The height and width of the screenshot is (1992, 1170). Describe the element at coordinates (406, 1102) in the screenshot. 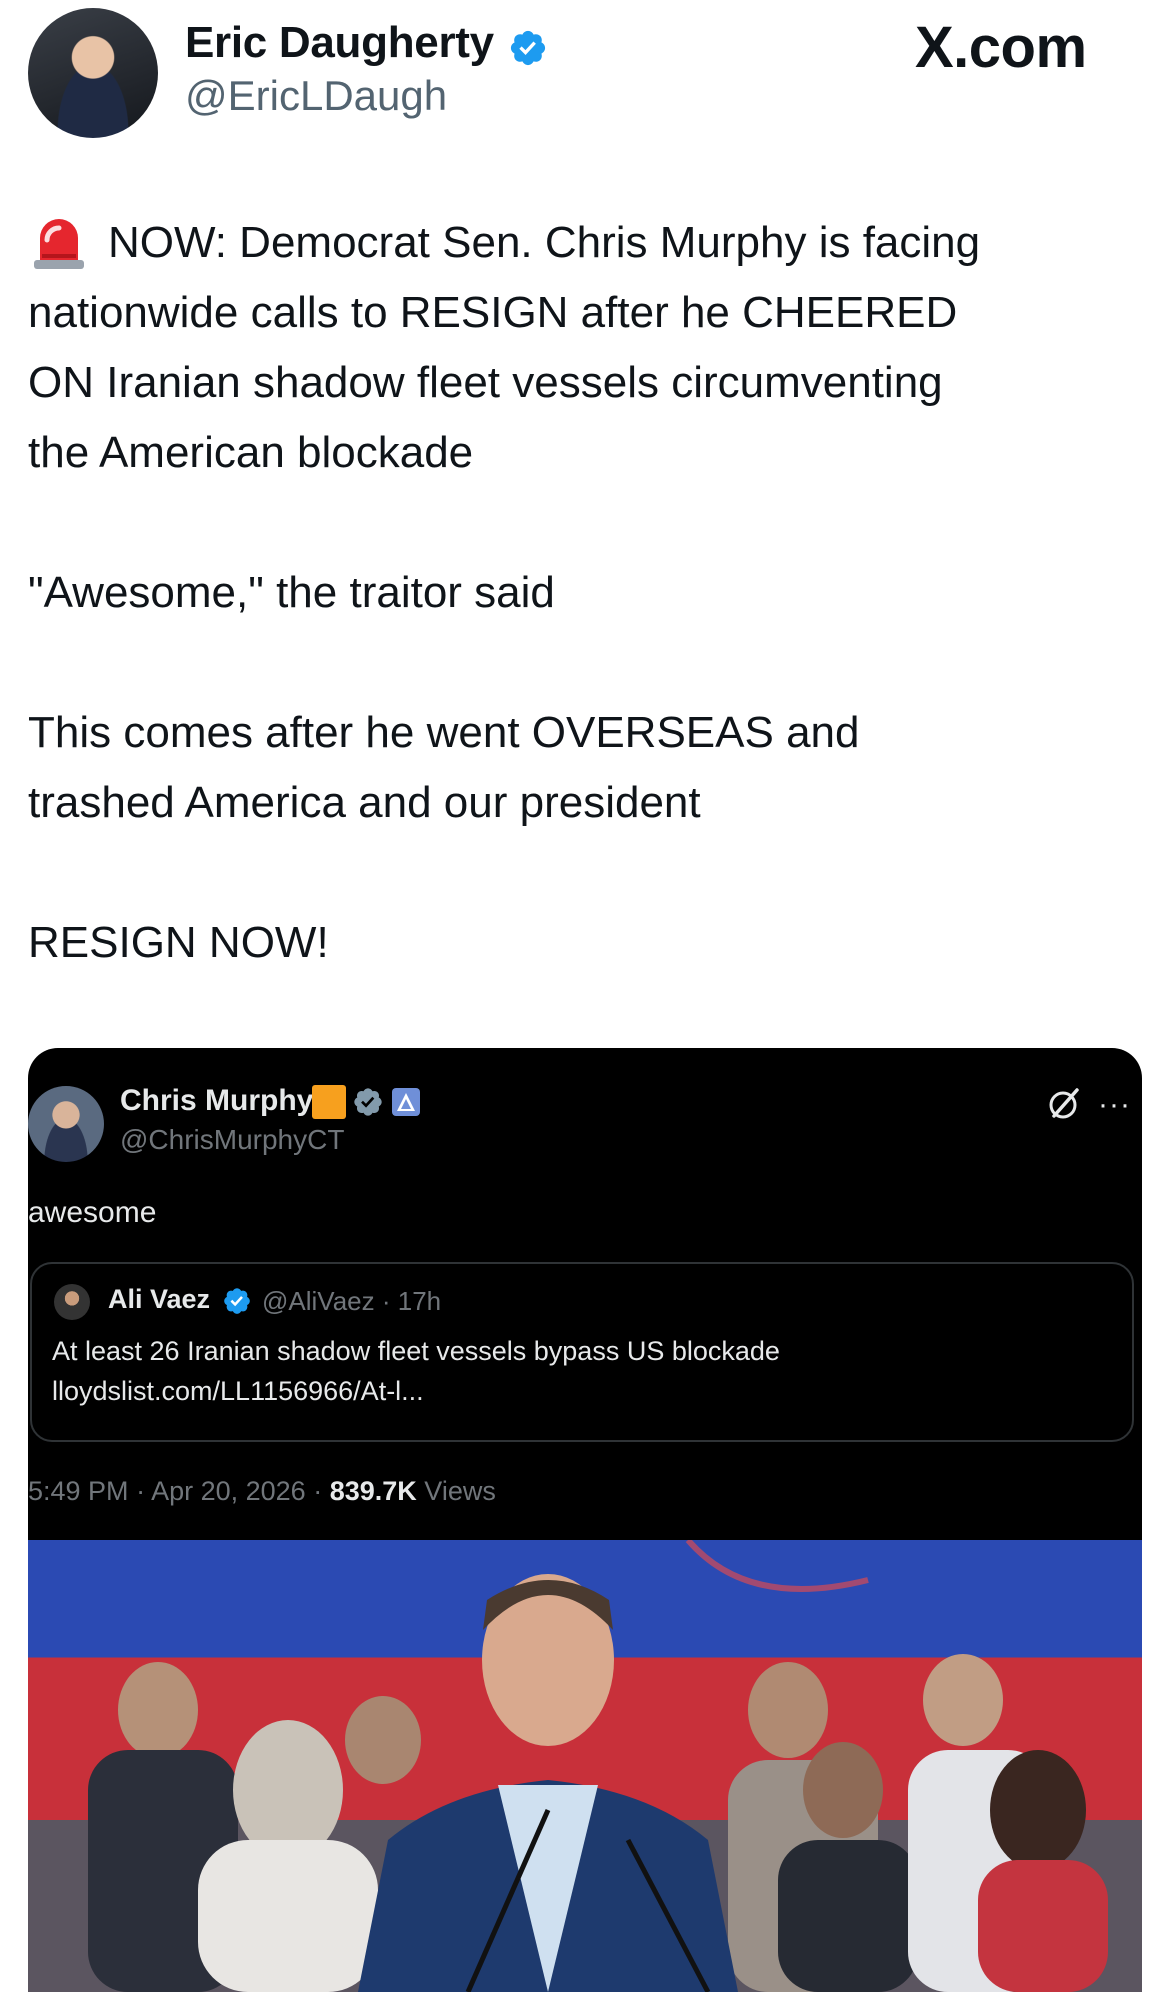

I see `government-badge-icon` at that location.